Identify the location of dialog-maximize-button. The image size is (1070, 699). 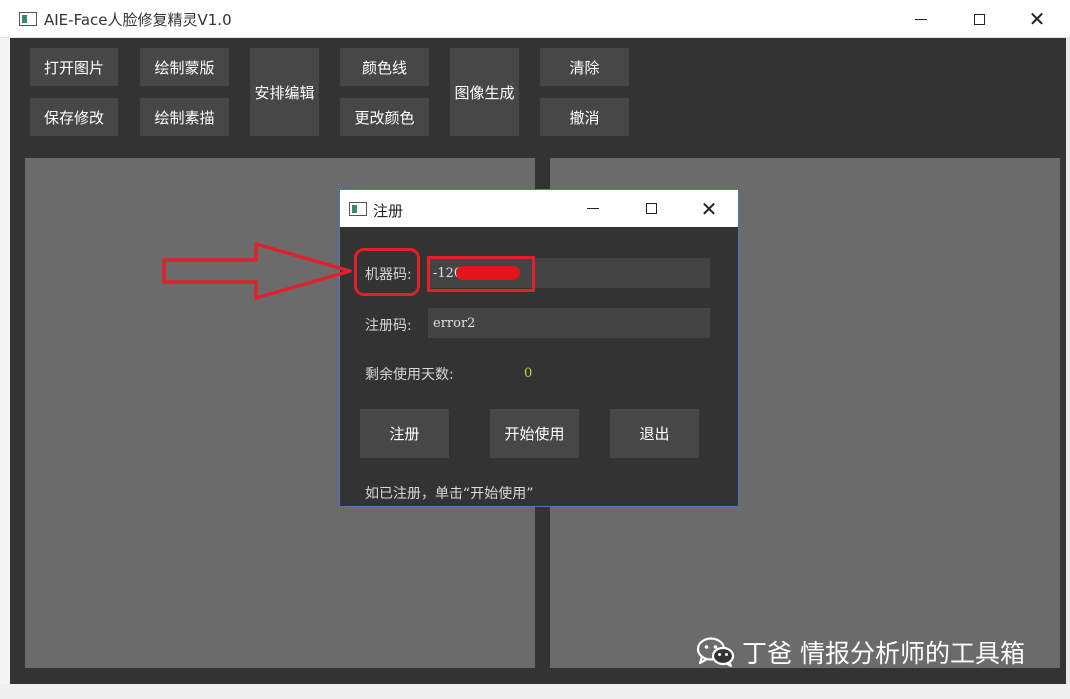
(651, 208).